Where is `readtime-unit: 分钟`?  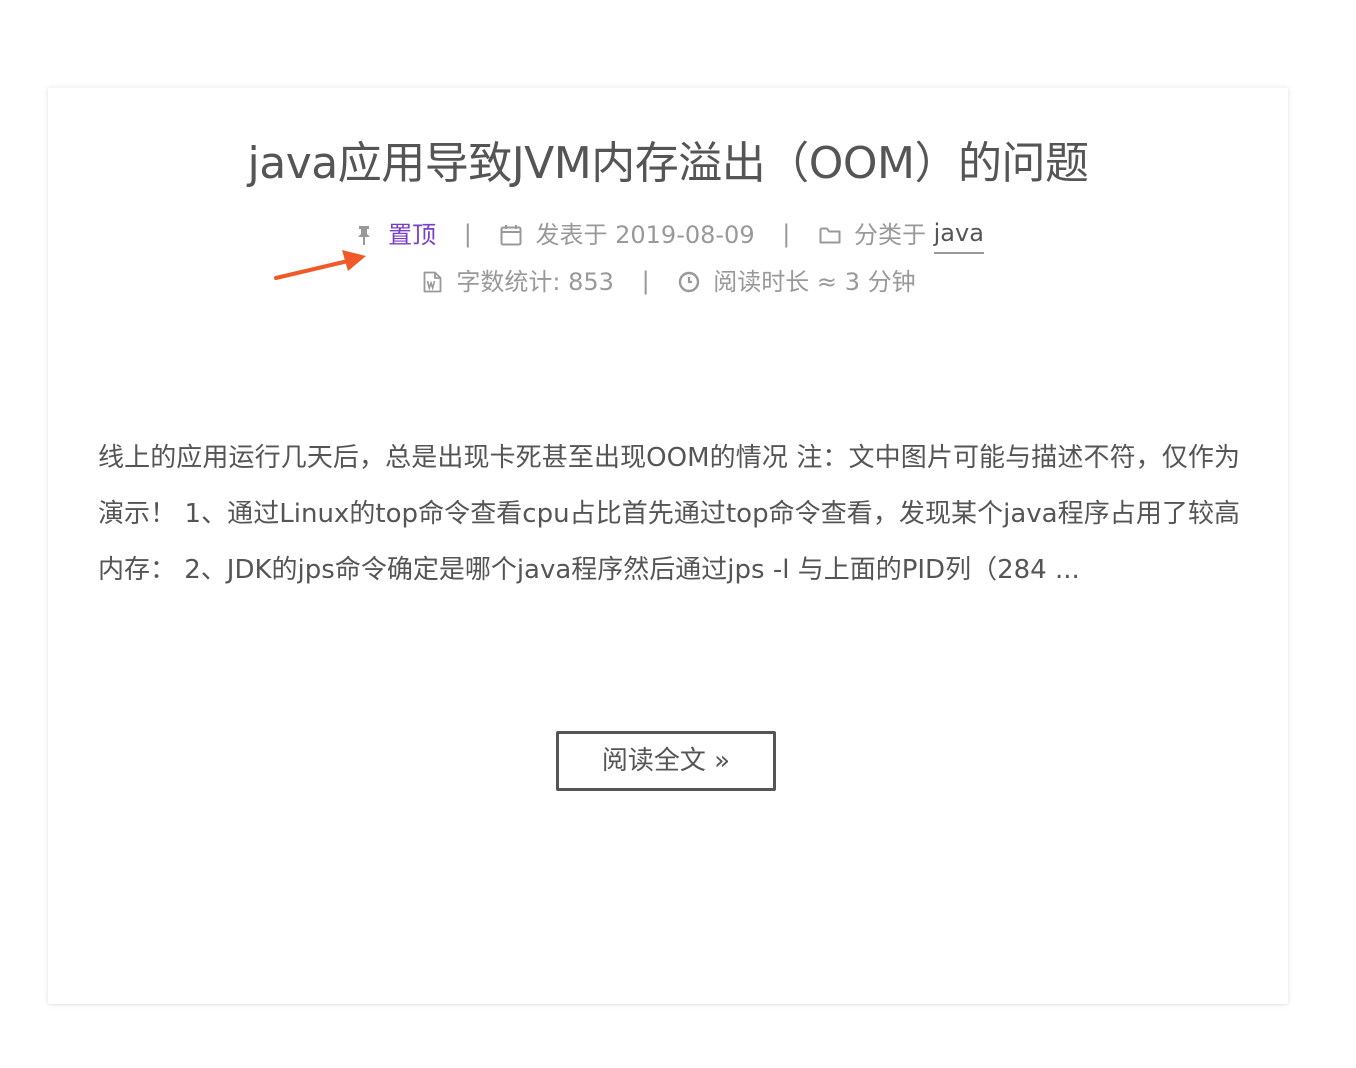 readtime-unit: 分钟 is located at coordinates (891, 282).